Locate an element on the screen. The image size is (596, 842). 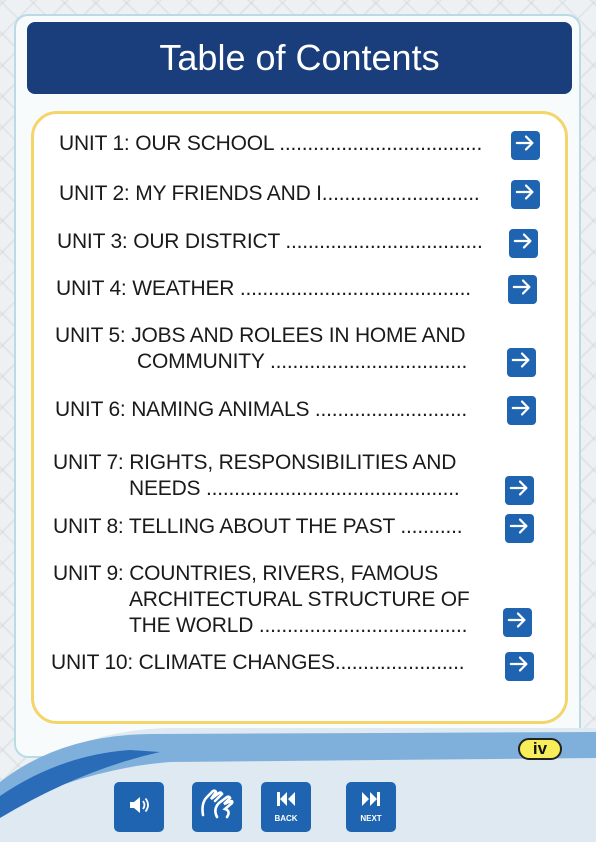
unit-6-go-button is located at coordinates (521, 410).